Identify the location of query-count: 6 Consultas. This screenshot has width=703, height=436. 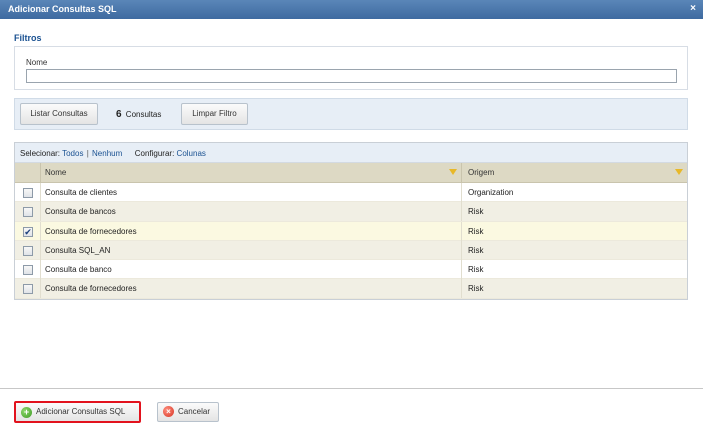
(138, 114).